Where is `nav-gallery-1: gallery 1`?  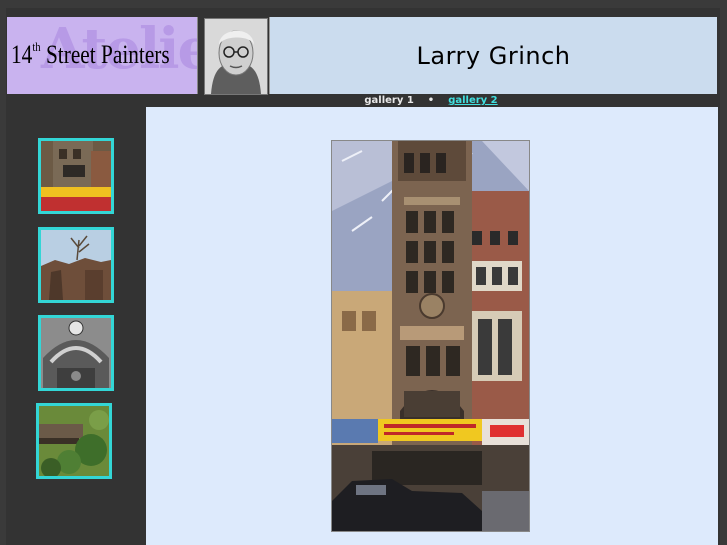
nav-gallery-1: gallery 1 is located at coordinates (389, 100).